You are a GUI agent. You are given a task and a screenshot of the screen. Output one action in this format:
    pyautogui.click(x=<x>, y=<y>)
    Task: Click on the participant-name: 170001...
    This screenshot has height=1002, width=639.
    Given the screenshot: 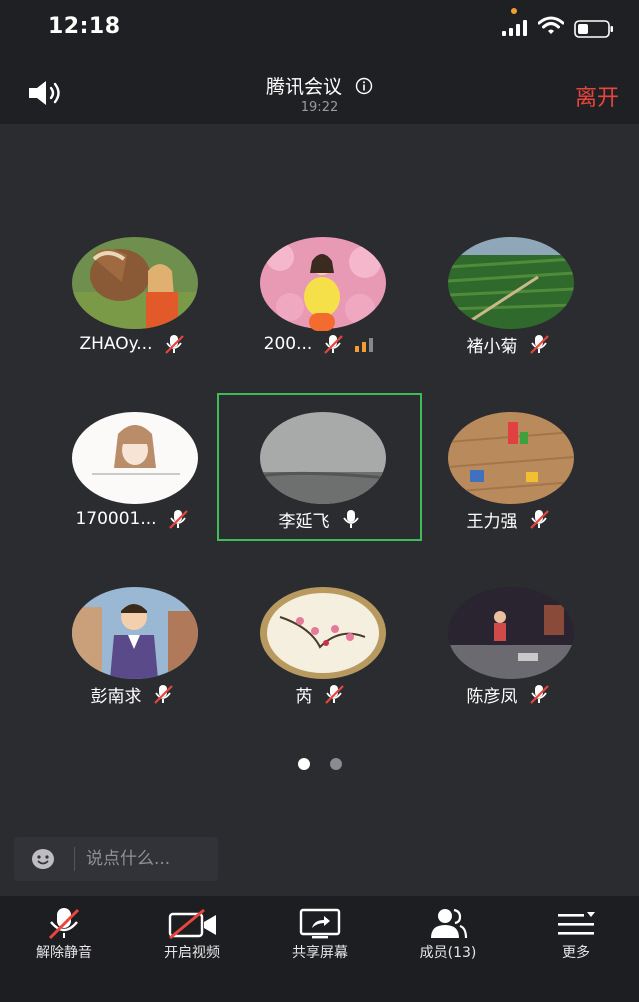 What is the action you would take?
    pyautogui.click(x=116, y=519)
    